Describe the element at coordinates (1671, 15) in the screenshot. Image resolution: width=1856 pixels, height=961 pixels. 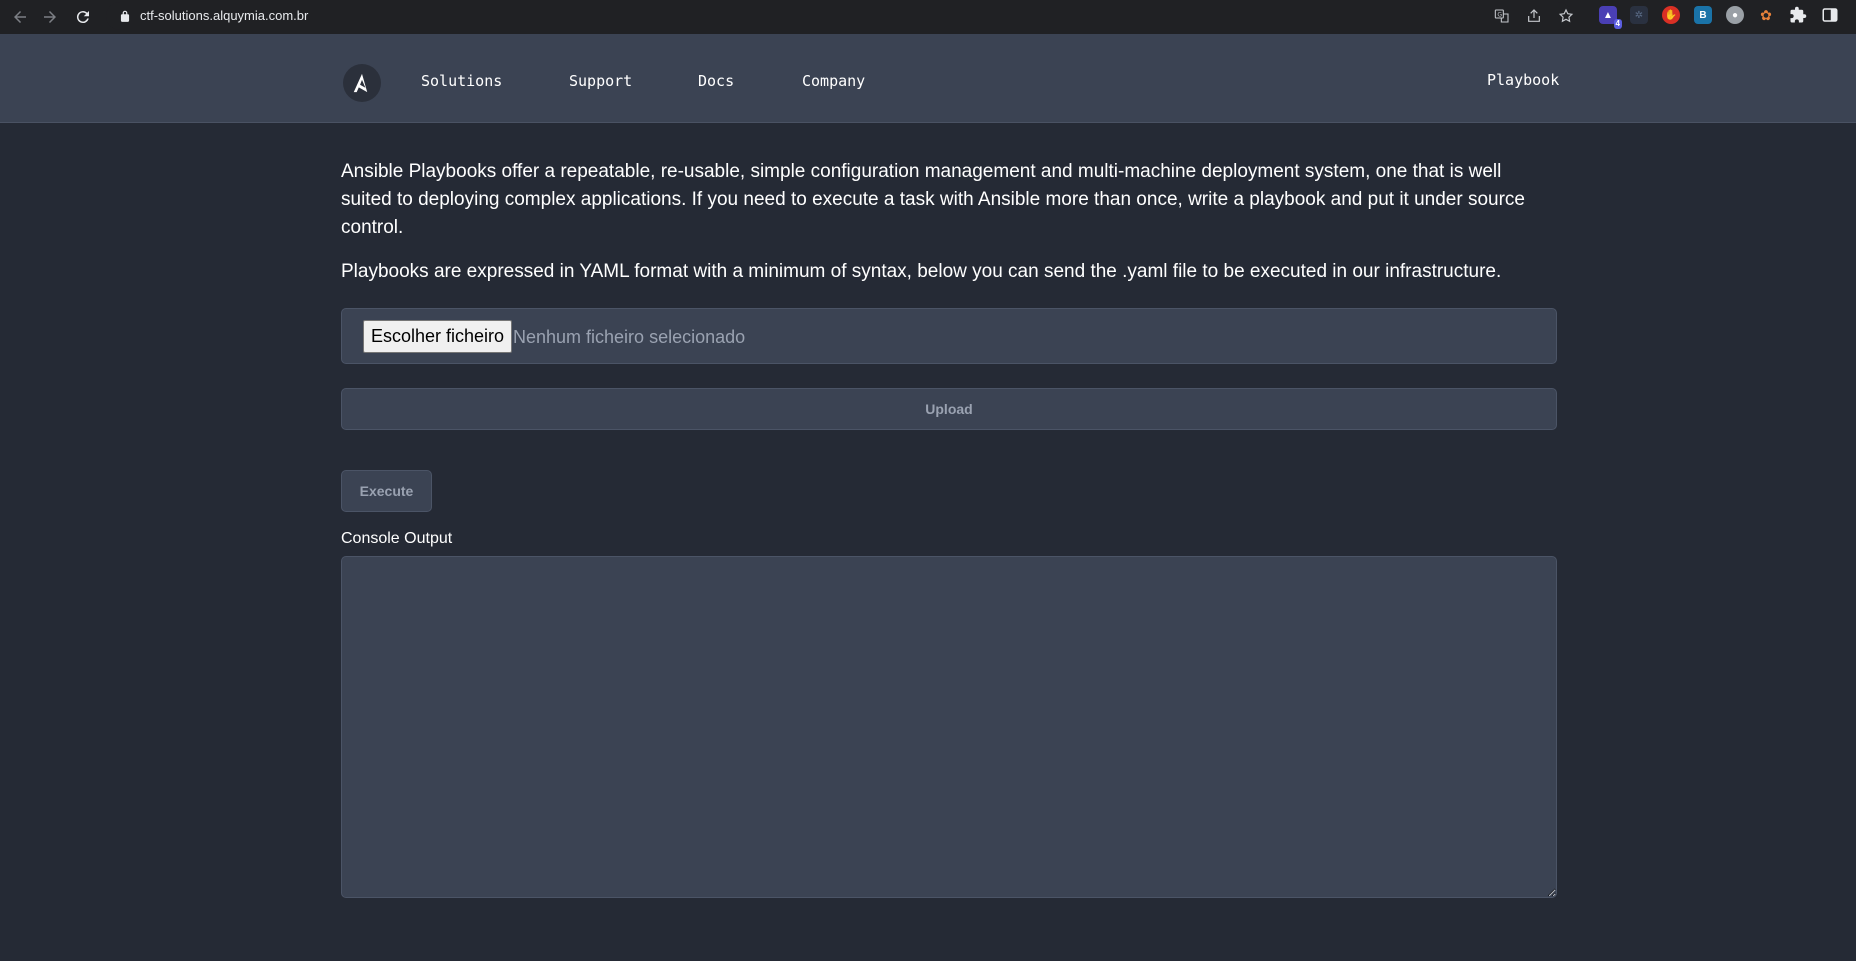
I see `extension-3-icon: ✋` at that location.